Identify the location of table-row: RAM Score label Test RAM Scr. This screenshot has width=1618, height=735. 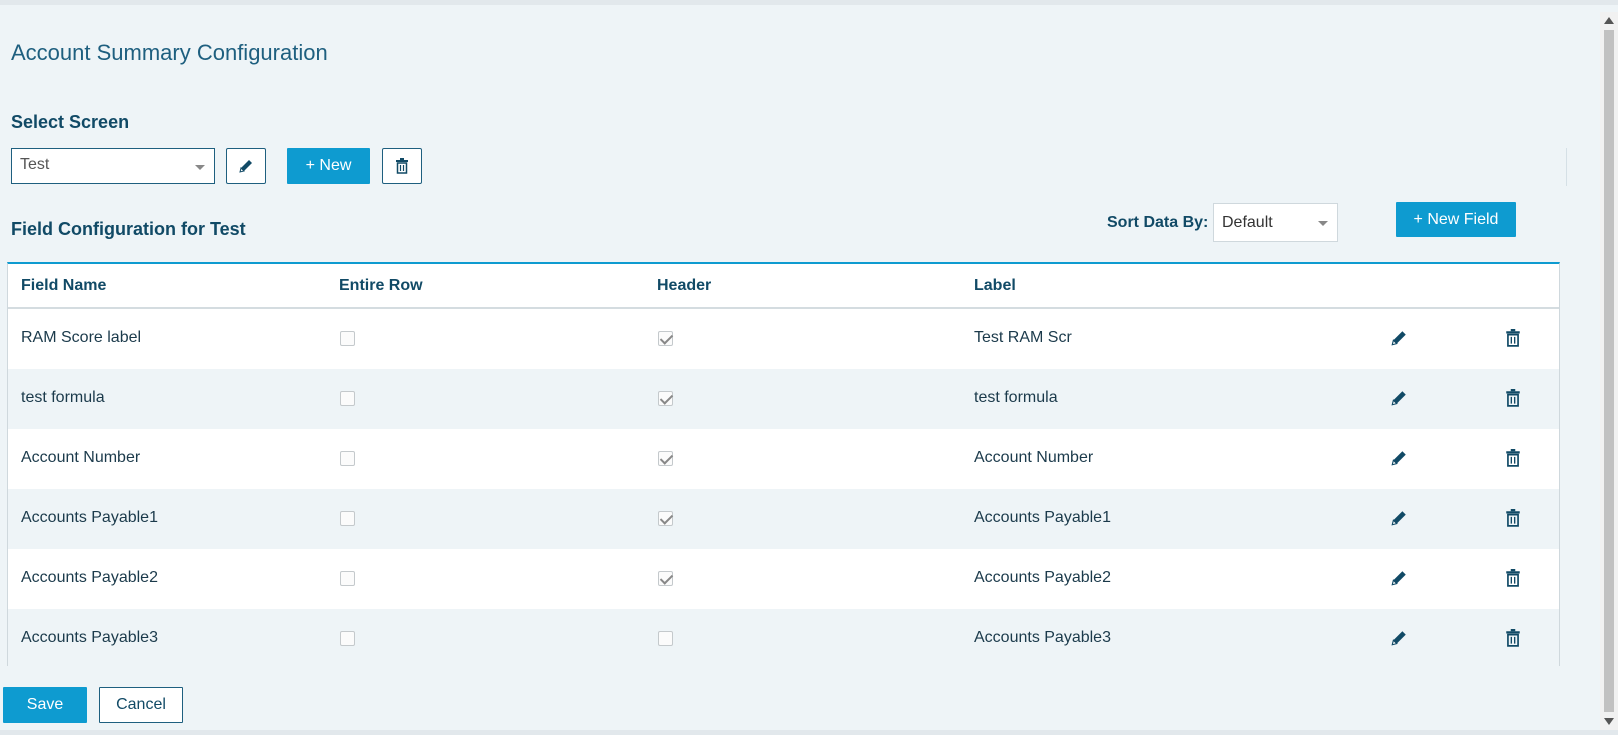
(783, 339).